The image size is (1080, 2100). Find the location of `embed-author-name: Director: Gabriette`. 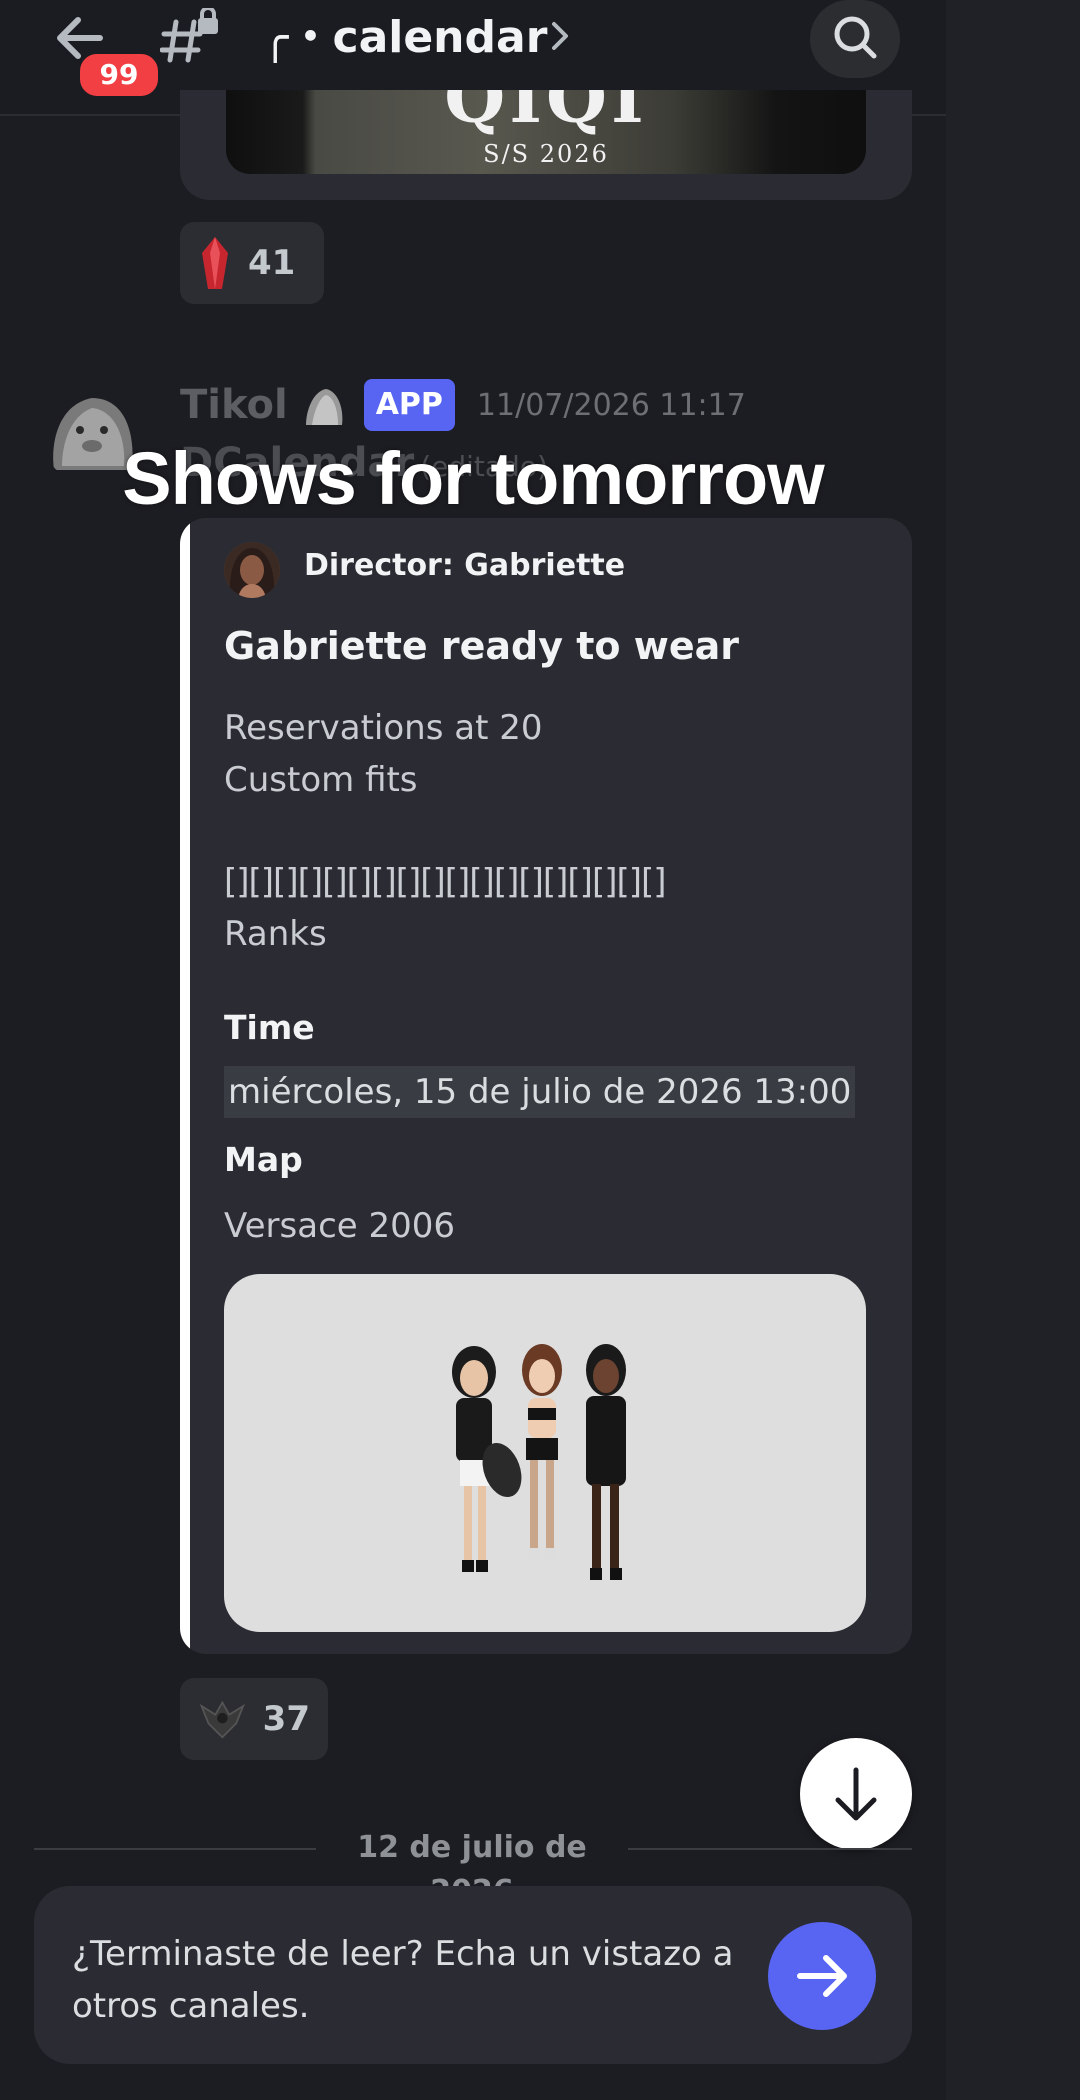

embed-author-name: Director: Gabriette is located at coordinates (464, 565).